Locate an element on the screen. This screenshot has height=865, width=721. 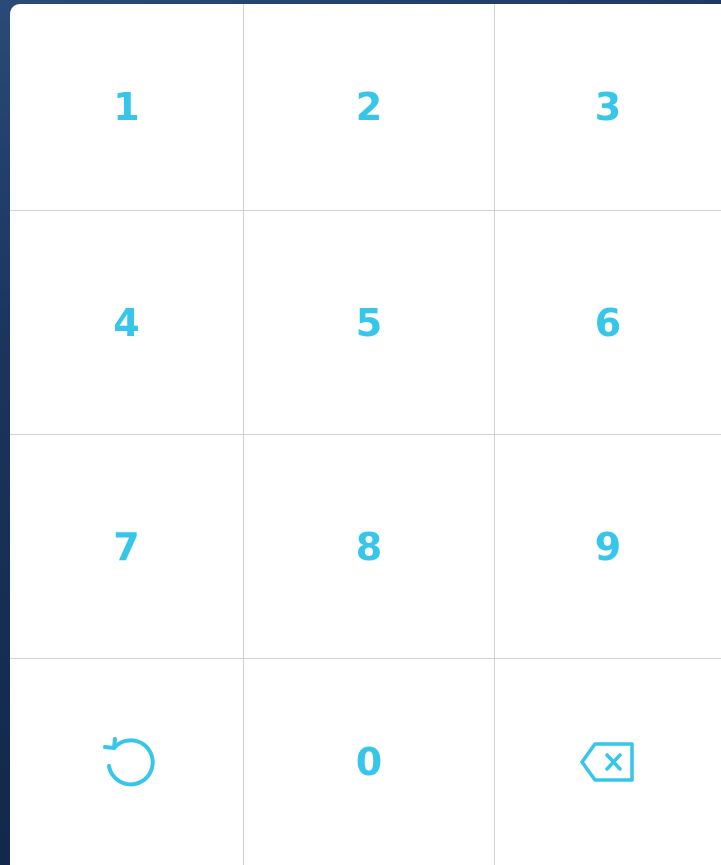
backspace-button is located at coordinates (608, 762).